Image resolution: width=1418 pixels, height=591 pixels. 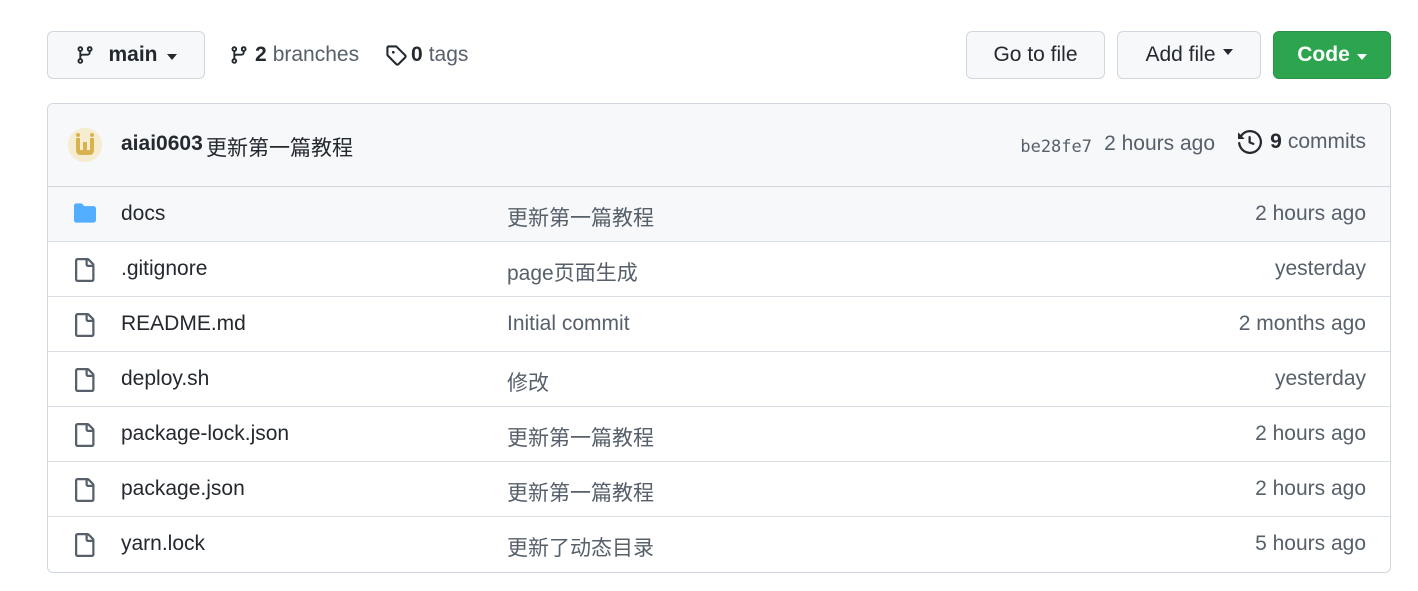 What do you see at coordinates (1323, 54) in the screenshot?
I see `code-label: Code` at bounding box center [1323, 54].